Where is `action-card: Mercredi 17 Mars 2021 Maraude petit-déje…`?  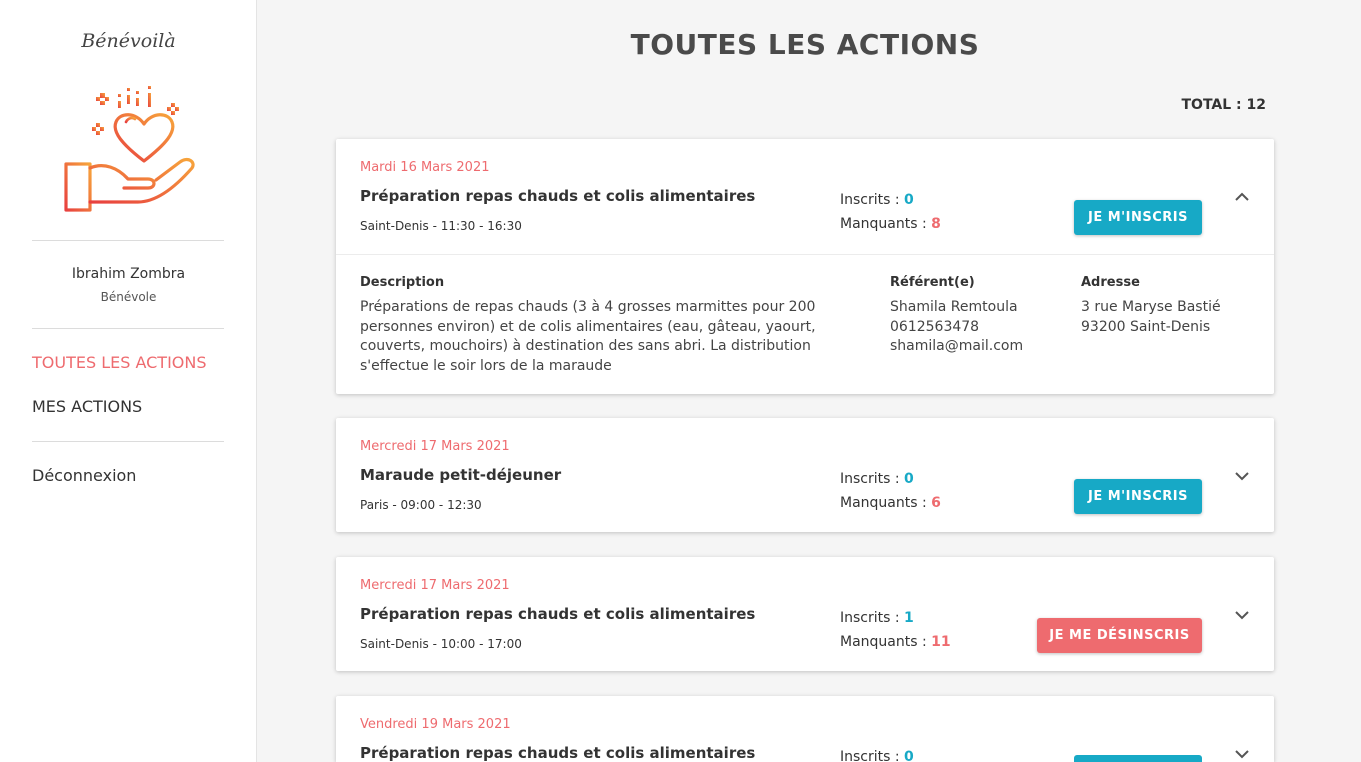 action-card: Mercredi 17 Mars 2021 Maraude petit-déje… is located at coordinates (805, 475).